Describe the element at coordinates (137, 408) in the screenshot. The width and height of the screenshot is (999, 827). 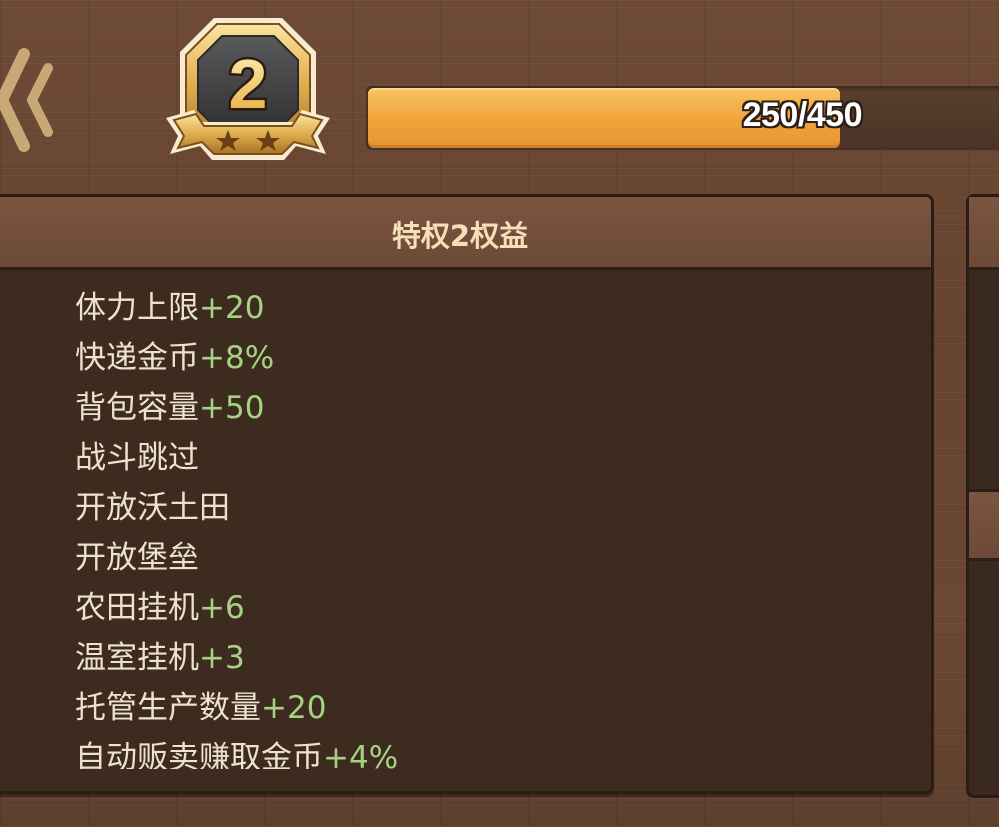
I see `benefit-label: 背包容量` at that location.